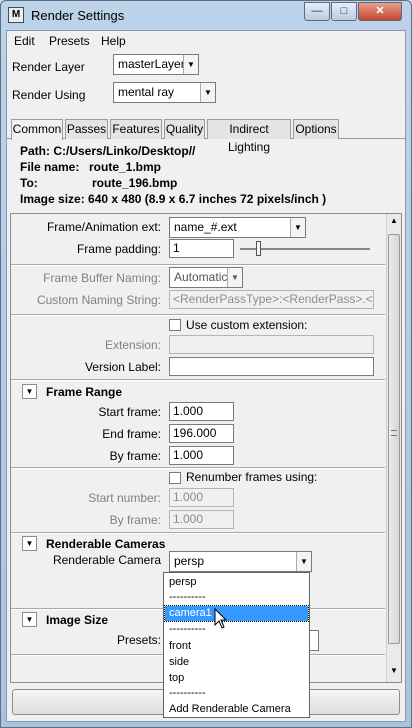  I want to click on renderable-camera-label: Renderable Camera, so click(106, 560).